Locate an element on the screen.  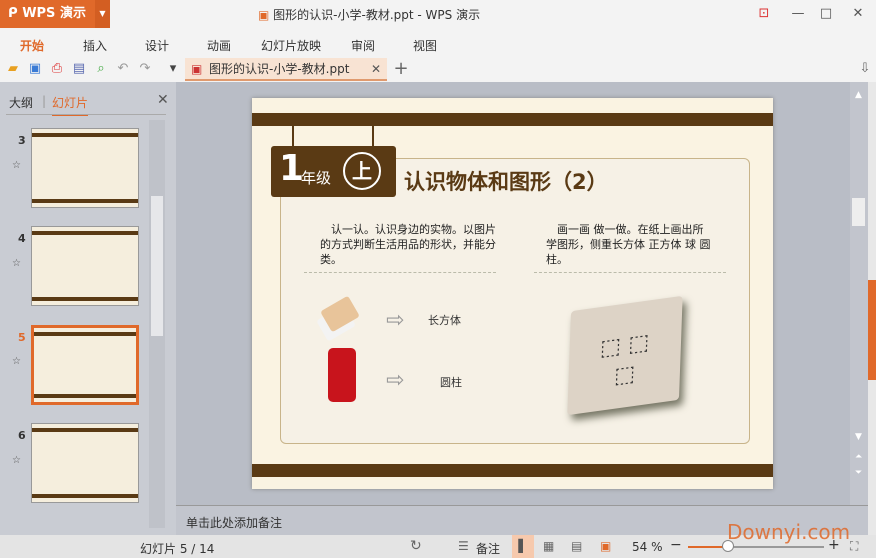
slide-thumbnail-selected is located at coordinates (85, 365).